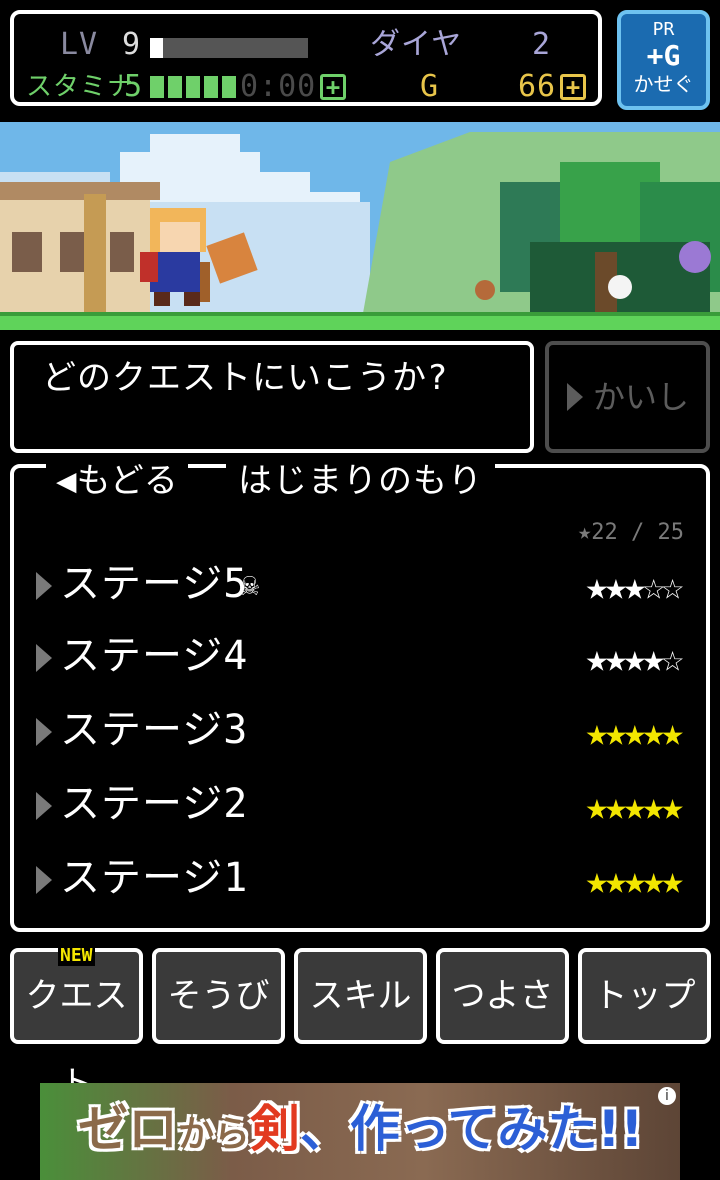  I want to click on star-total-icon: ★, so click(585, 532).